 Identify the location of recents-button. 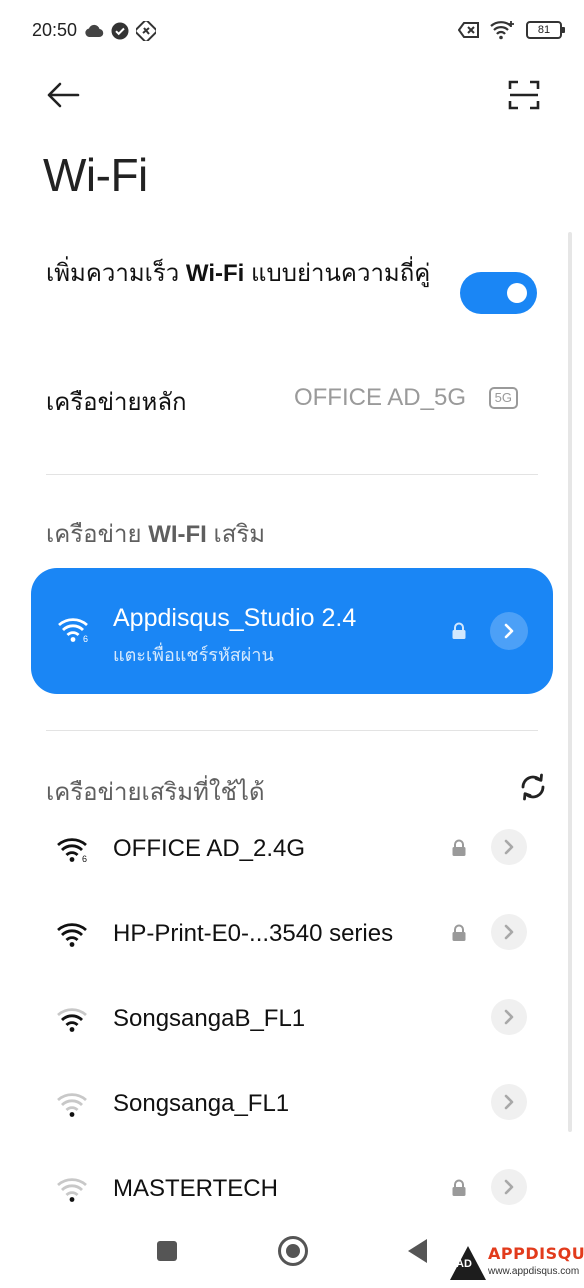
(167, 1251).